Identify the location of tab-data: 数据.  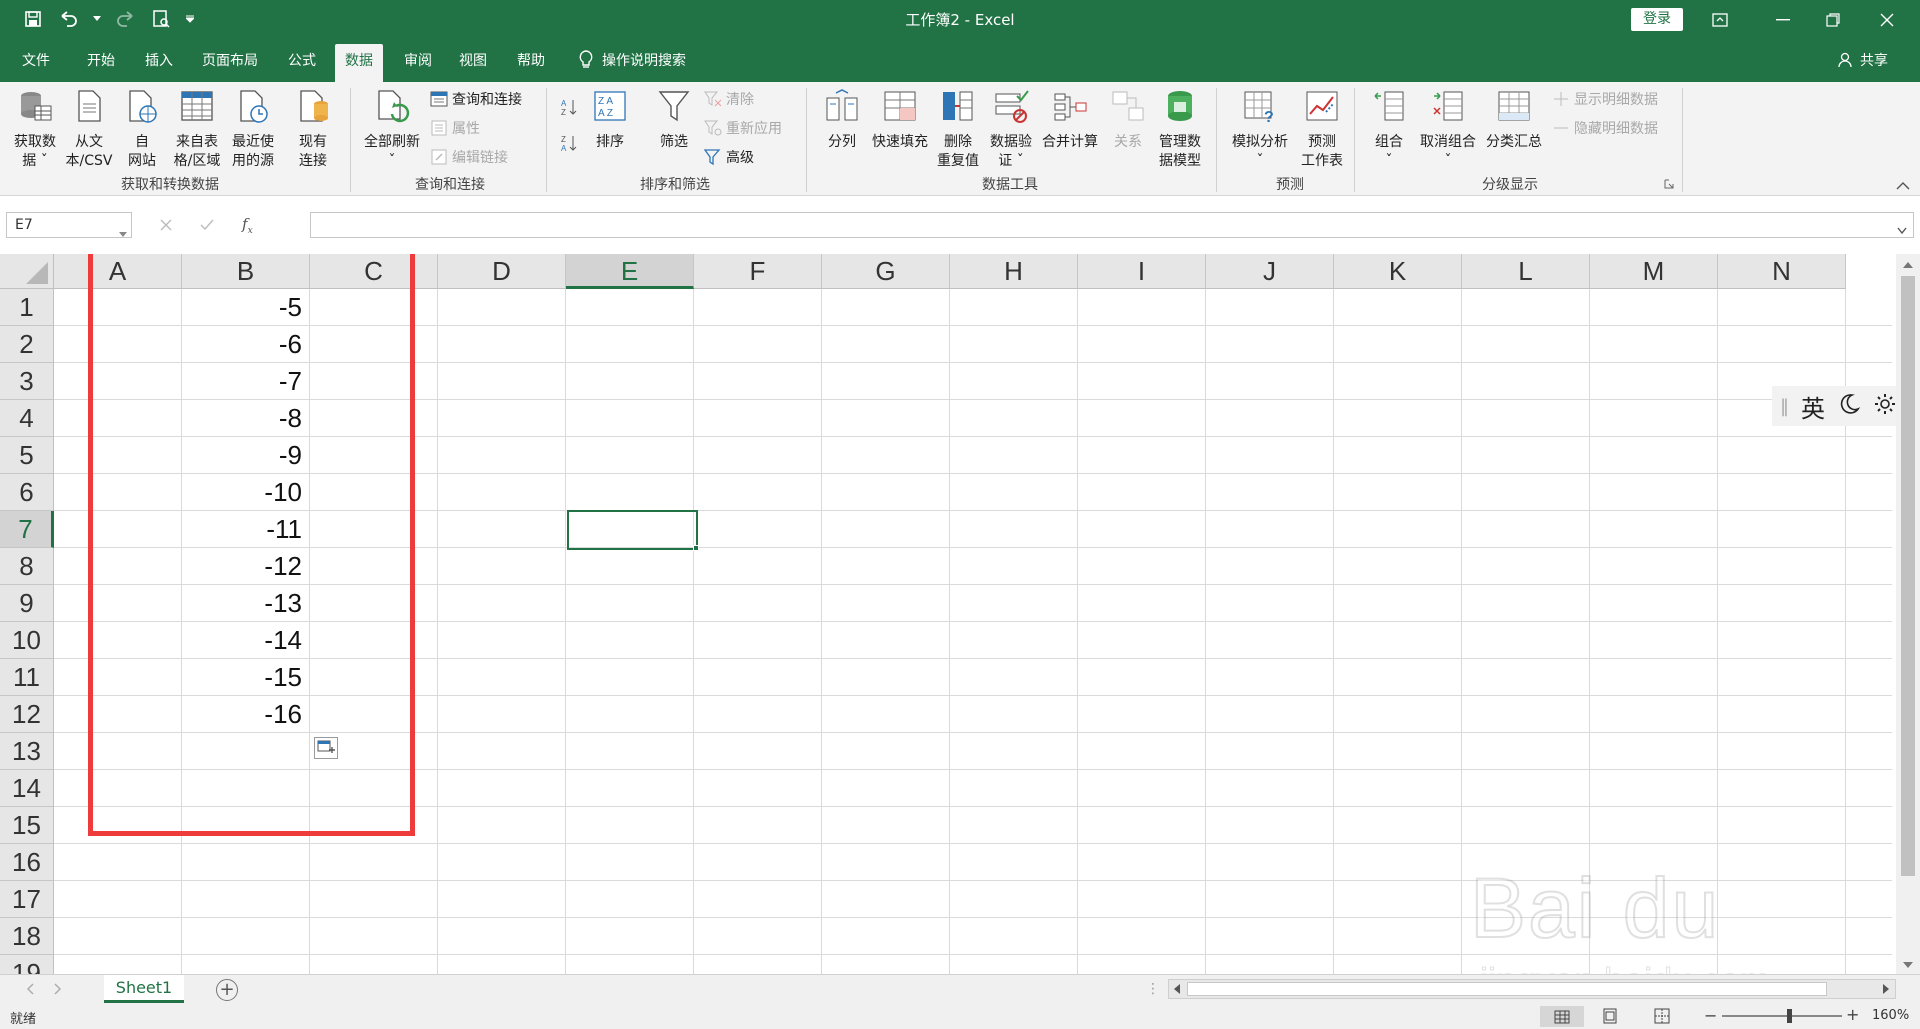
(359, 63).